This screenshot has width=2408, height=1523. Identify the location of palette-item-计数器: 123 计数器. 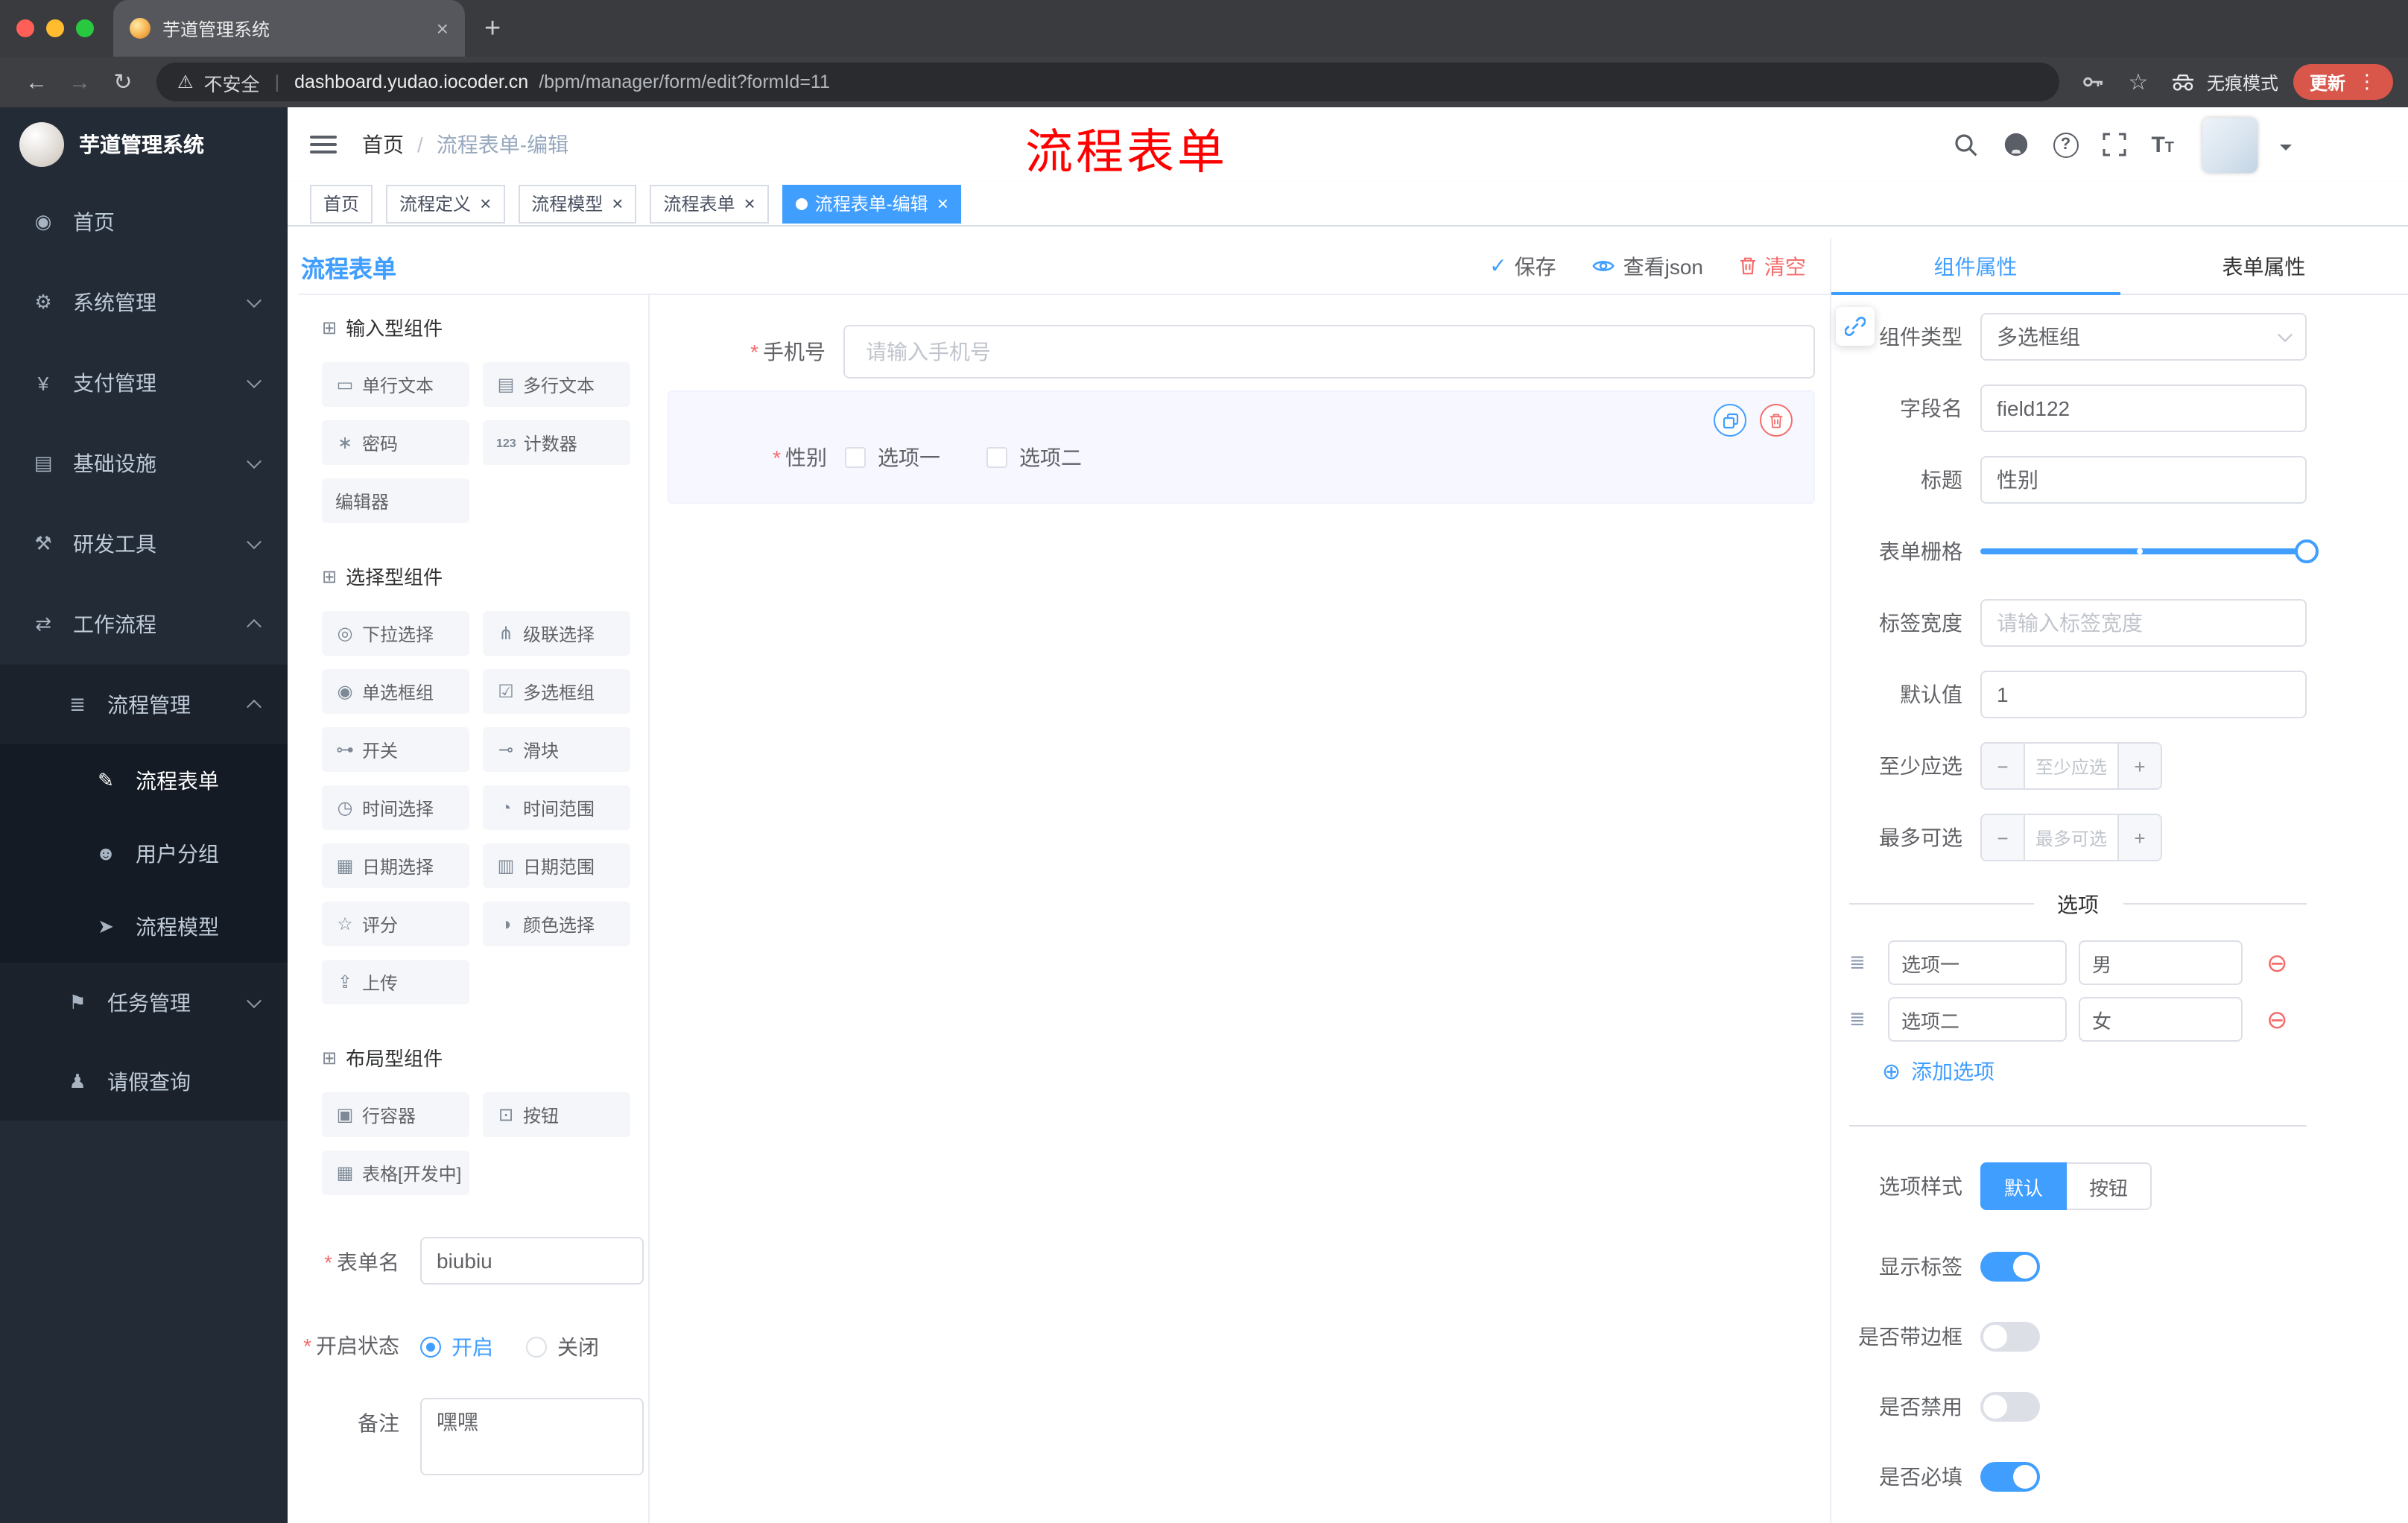
(556, 442).